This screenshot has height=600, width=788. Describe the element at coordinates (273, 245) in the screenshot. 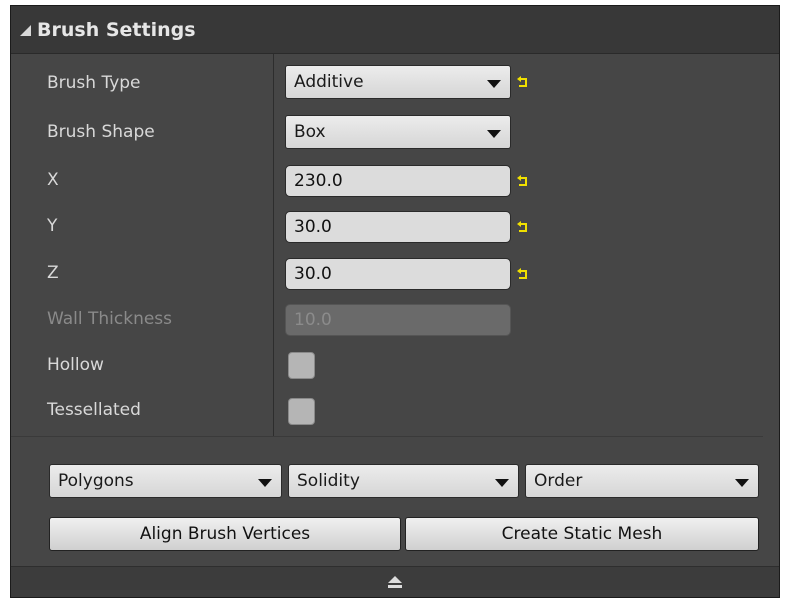

I see `column-divider` at that location.